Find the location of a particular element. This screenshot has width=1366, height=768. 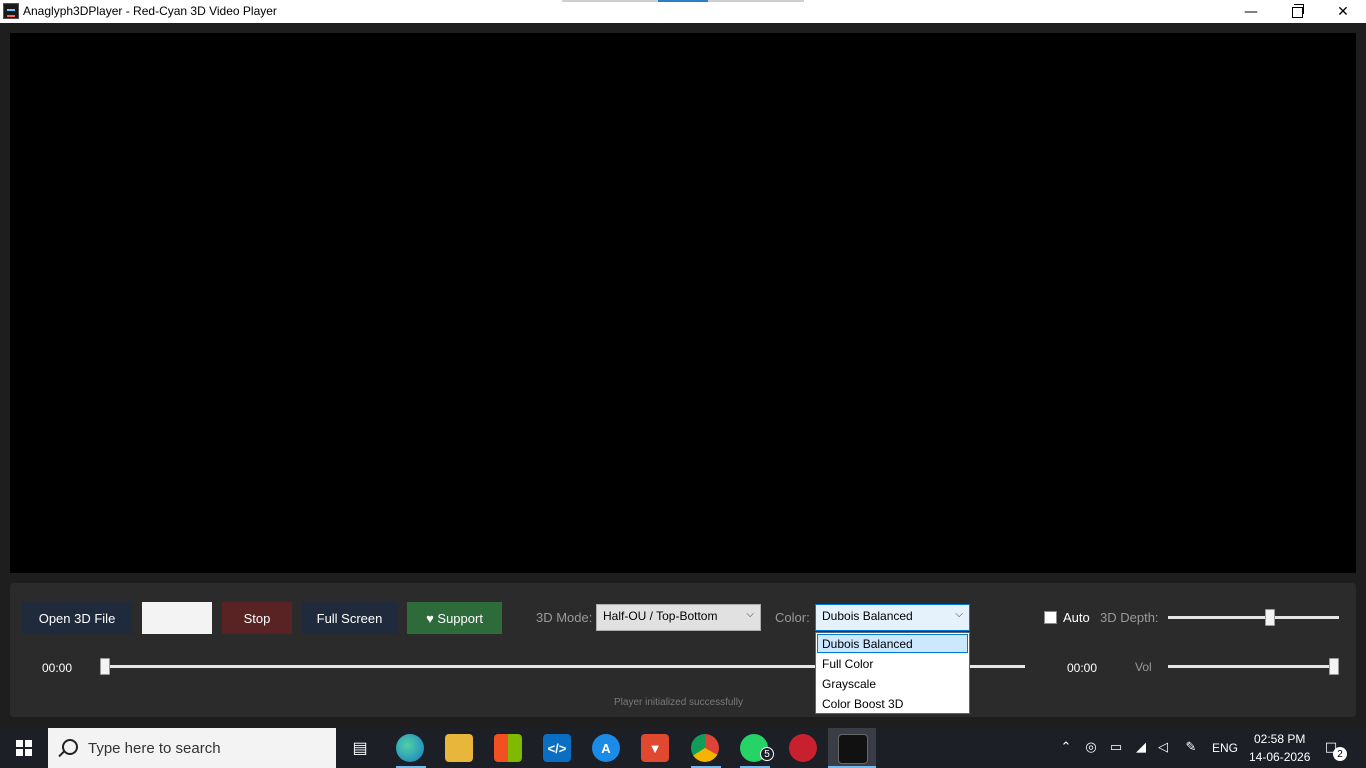

volume-slider-thumb is located at coordinates (1334, 666).